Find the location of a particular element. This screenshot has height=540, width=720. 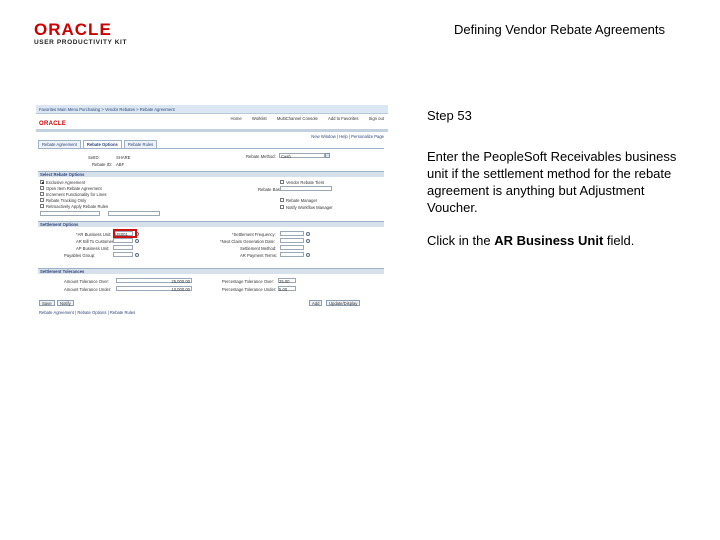

notify-button: Notify is located at coordinates (65, 303).